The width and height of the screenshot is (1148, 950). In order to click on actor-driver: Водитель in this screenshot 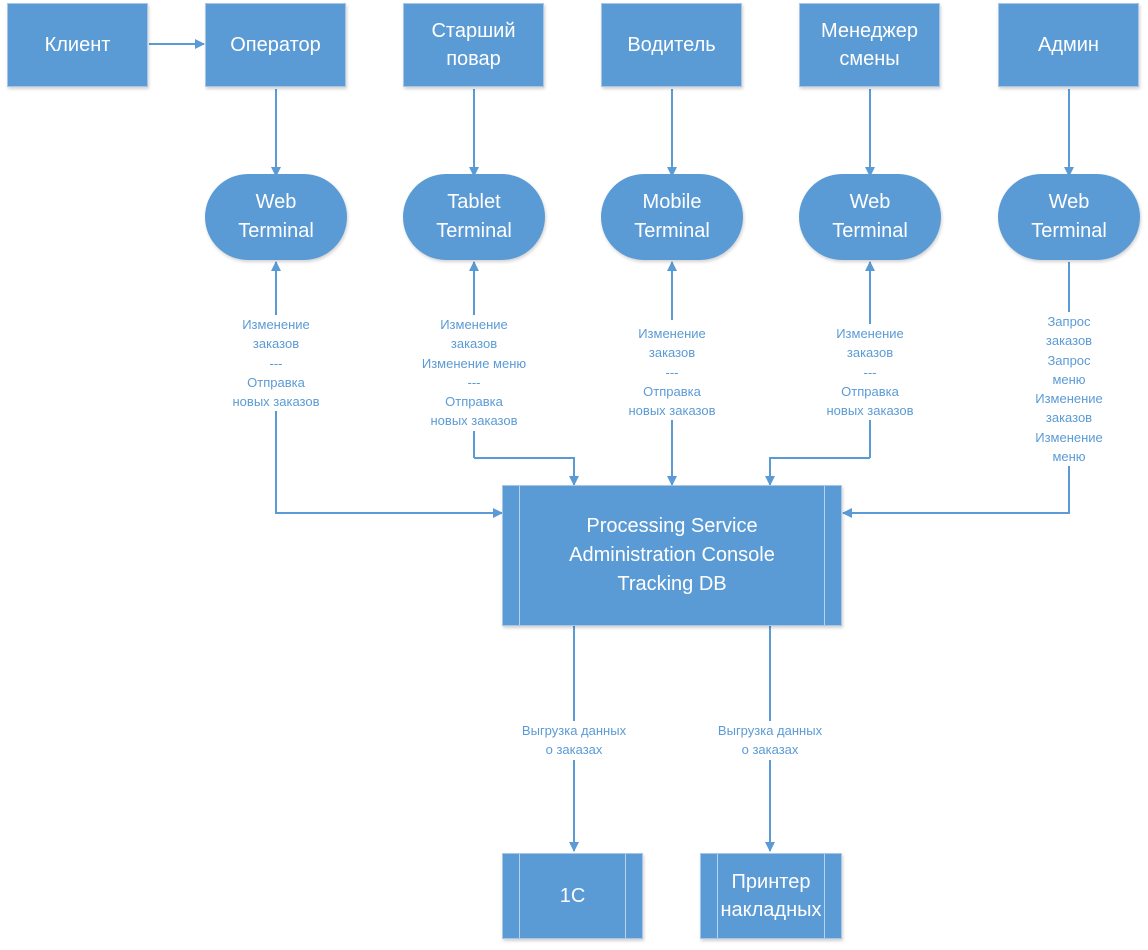, I will do `click(671, 45)`.